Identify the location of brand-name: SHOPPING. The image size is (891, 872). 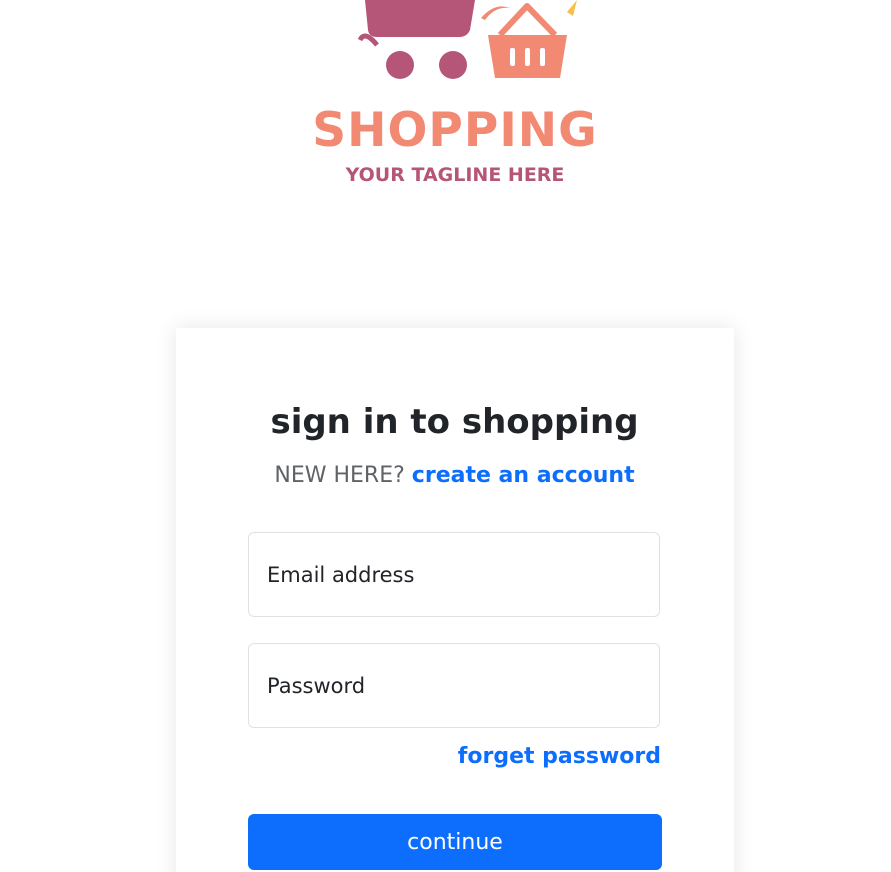
(455, 130).